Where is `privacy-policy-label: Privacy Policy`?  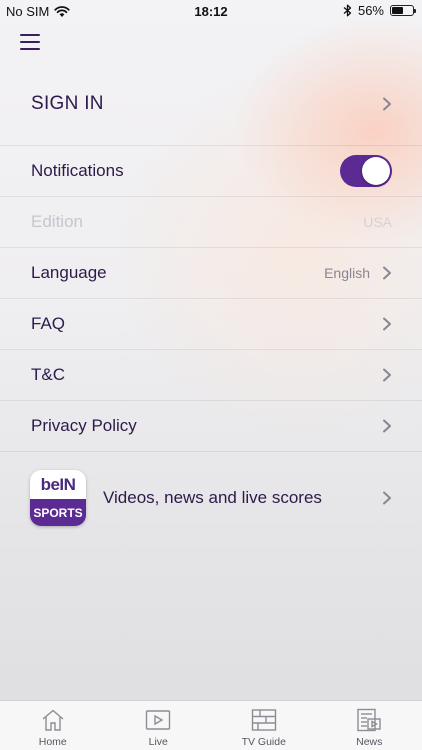 privacy-policy-label: Privacy Policy is located at coordinates (84, 425).